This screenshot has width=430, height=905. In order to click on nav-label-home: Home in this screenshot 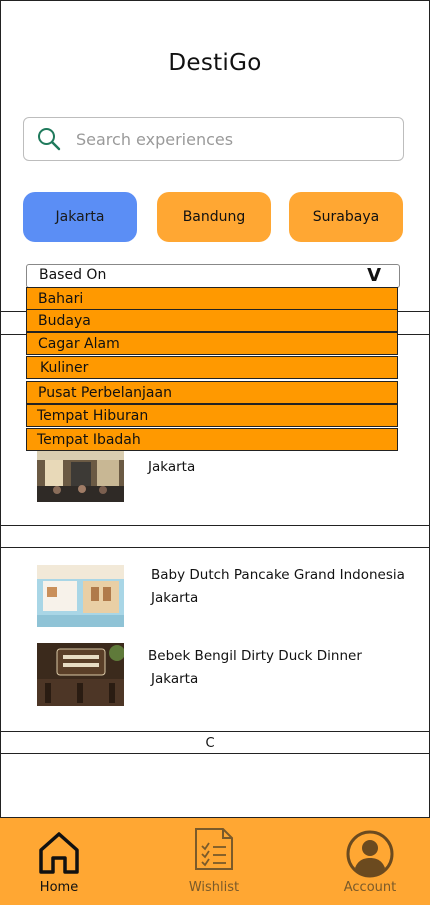, I will do `click(59, 887)`.